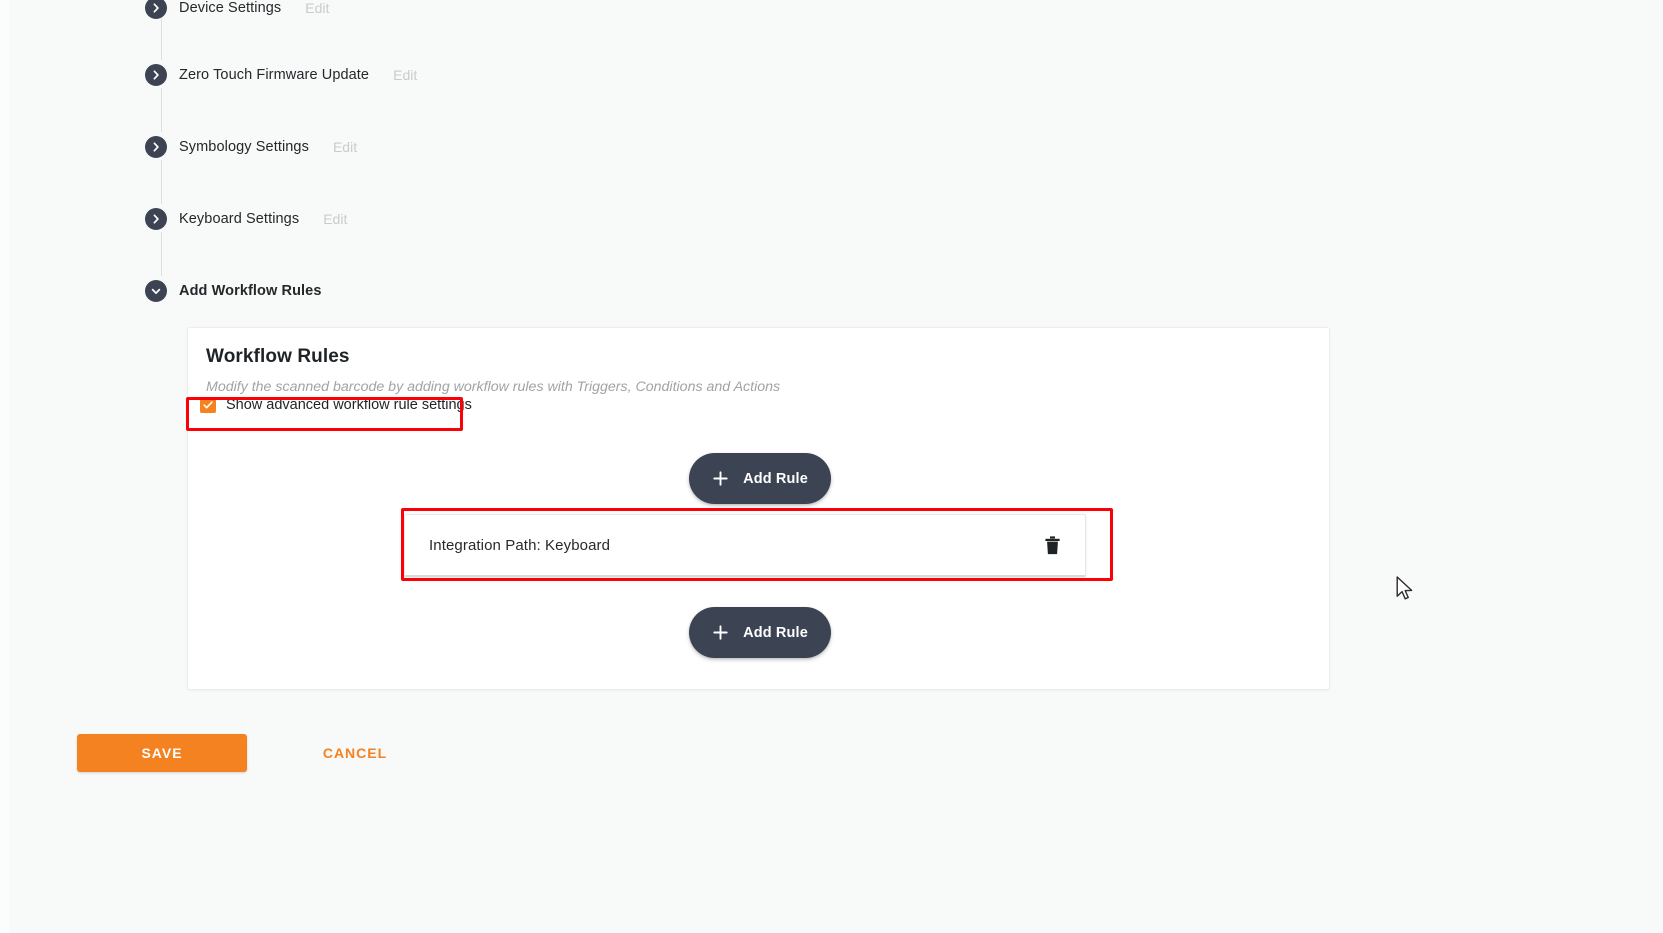  What do you see at coordinates (4, 466) in the screenshot?
I see `page-left-edge` at bounding box center [4, 466].